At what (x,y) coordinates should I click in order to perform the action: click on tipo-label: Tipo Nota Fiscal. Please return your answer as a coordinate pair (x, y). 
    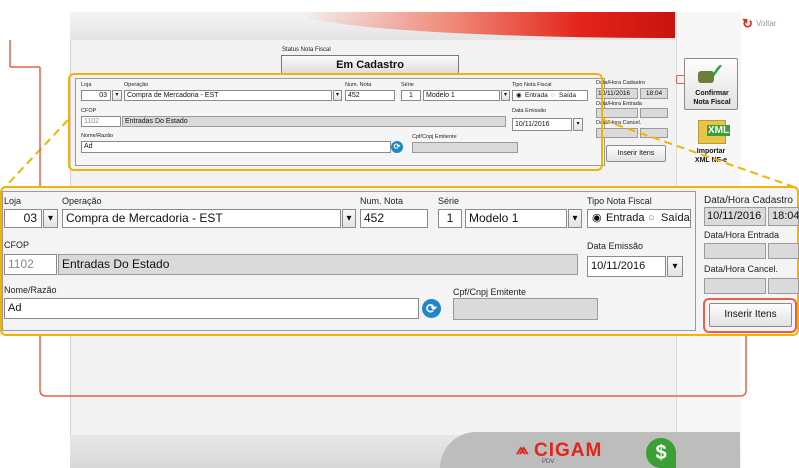
    Looking at the image, I should click on (619, 201).